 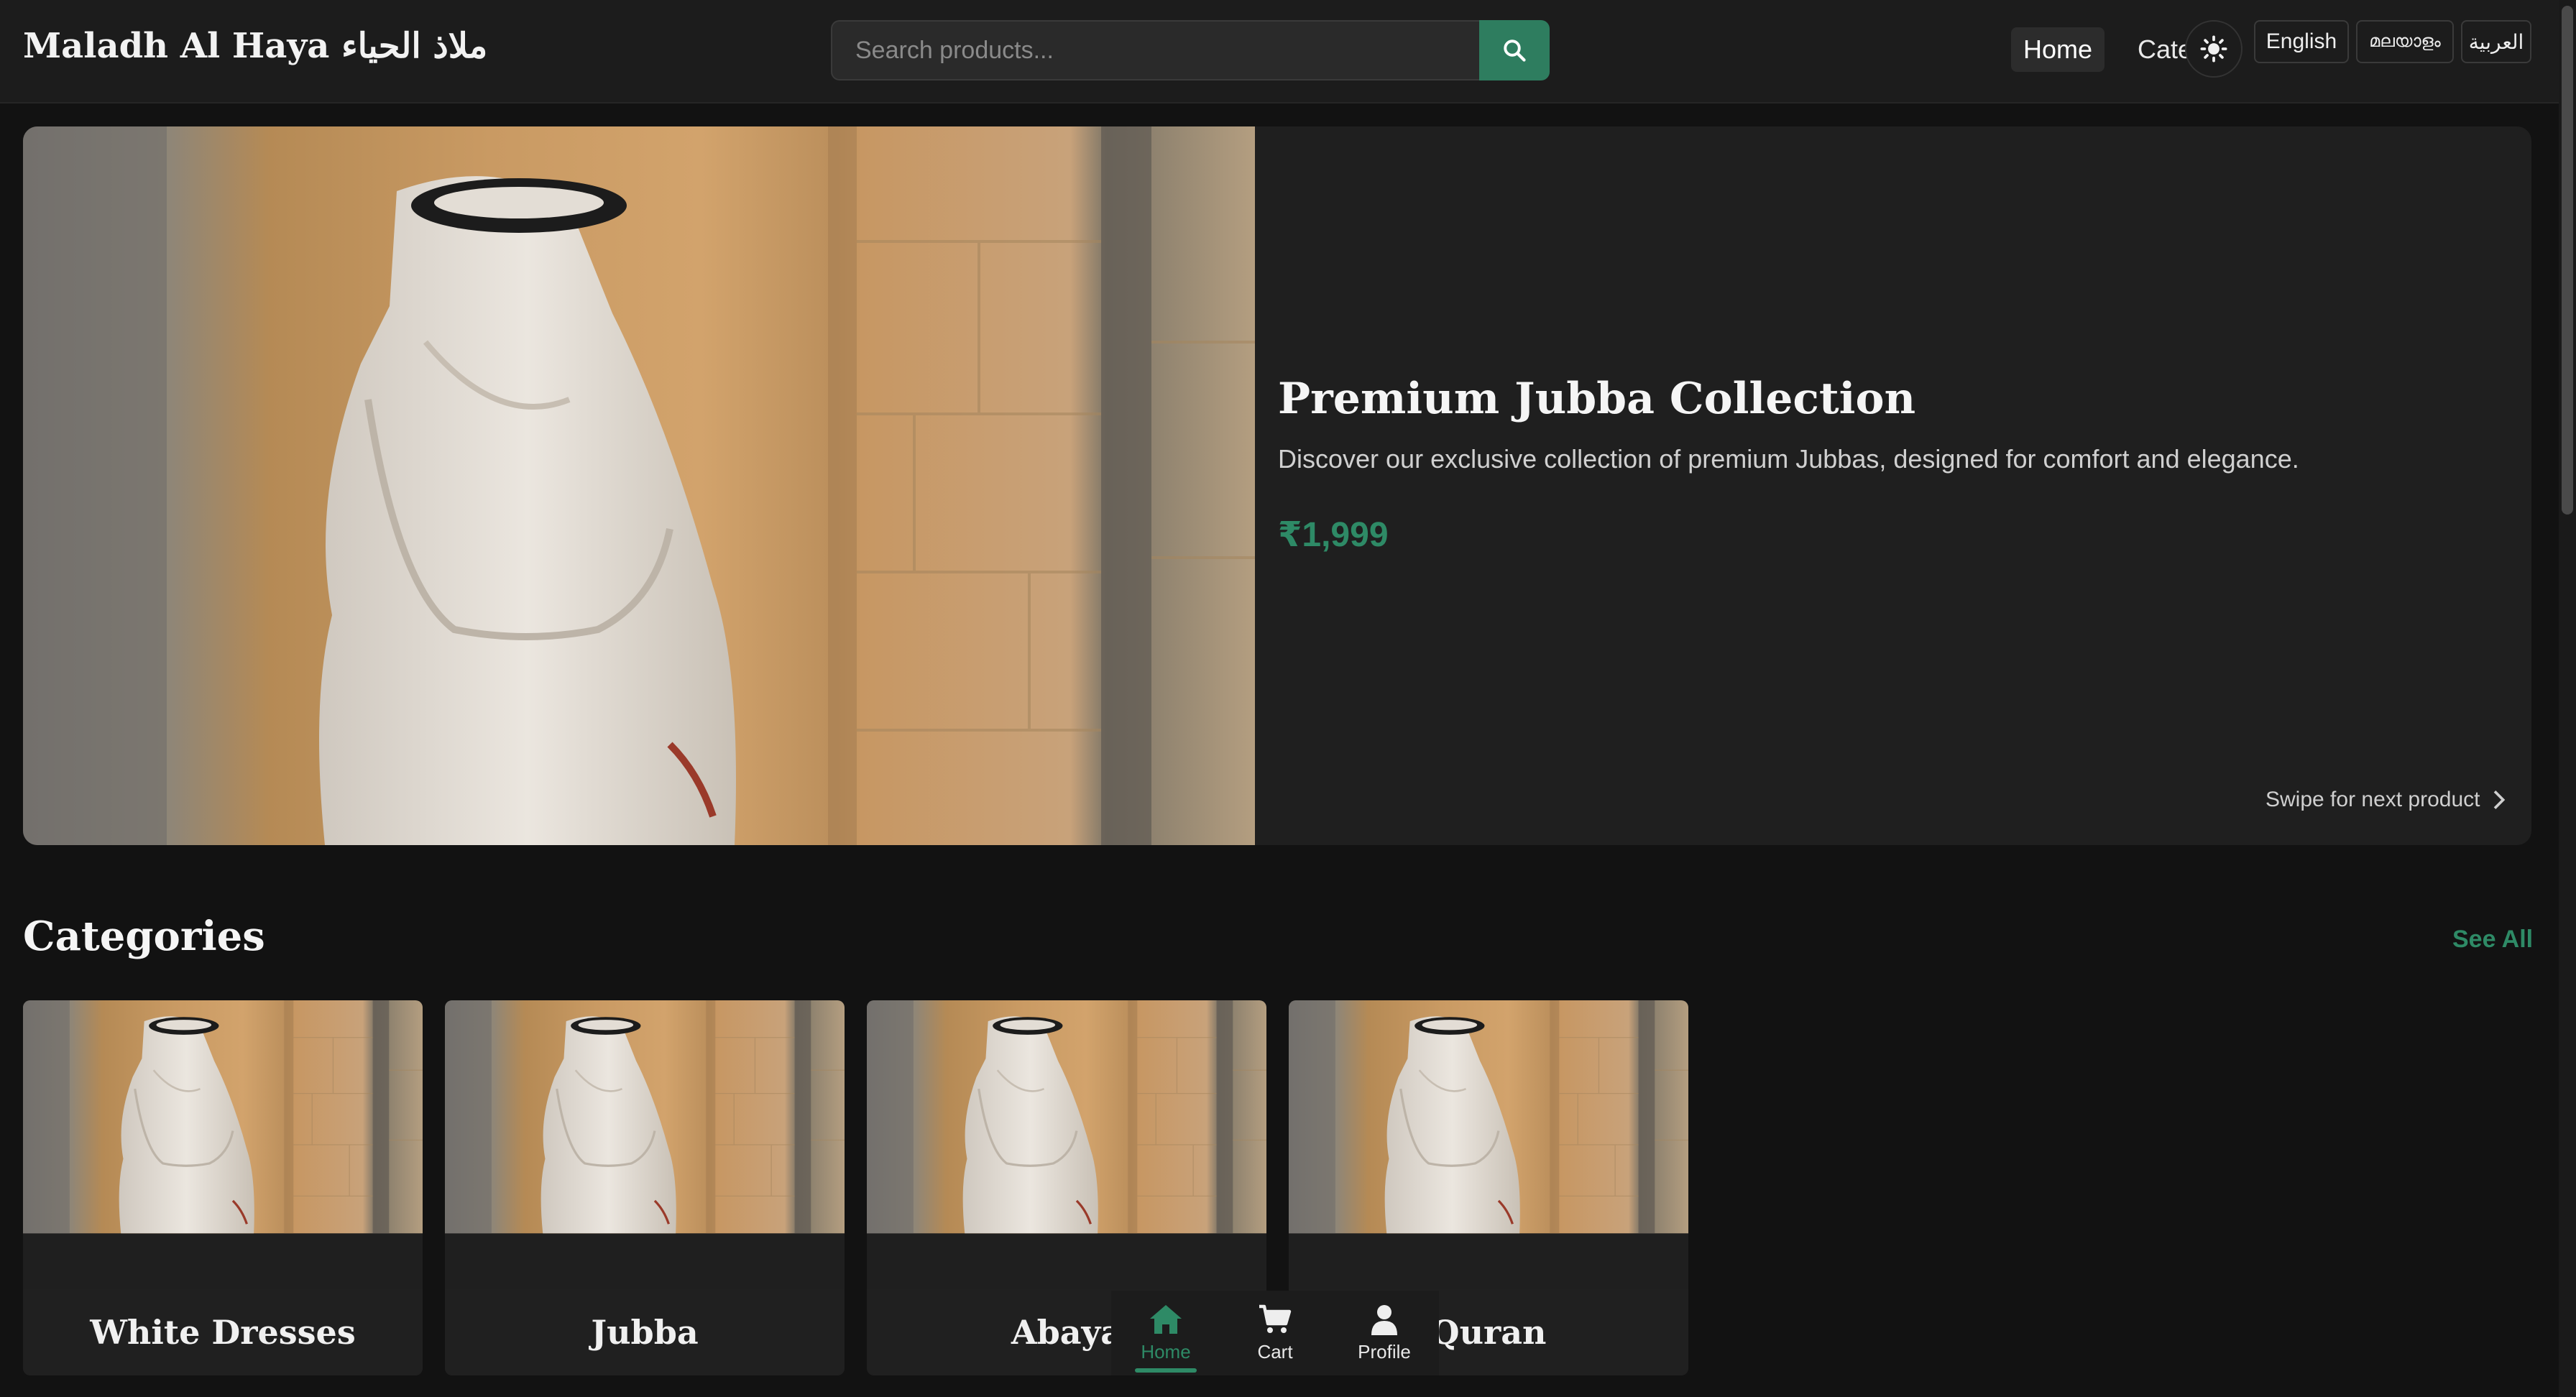 I want to click on search-bar, so click(x=1190, y=50).